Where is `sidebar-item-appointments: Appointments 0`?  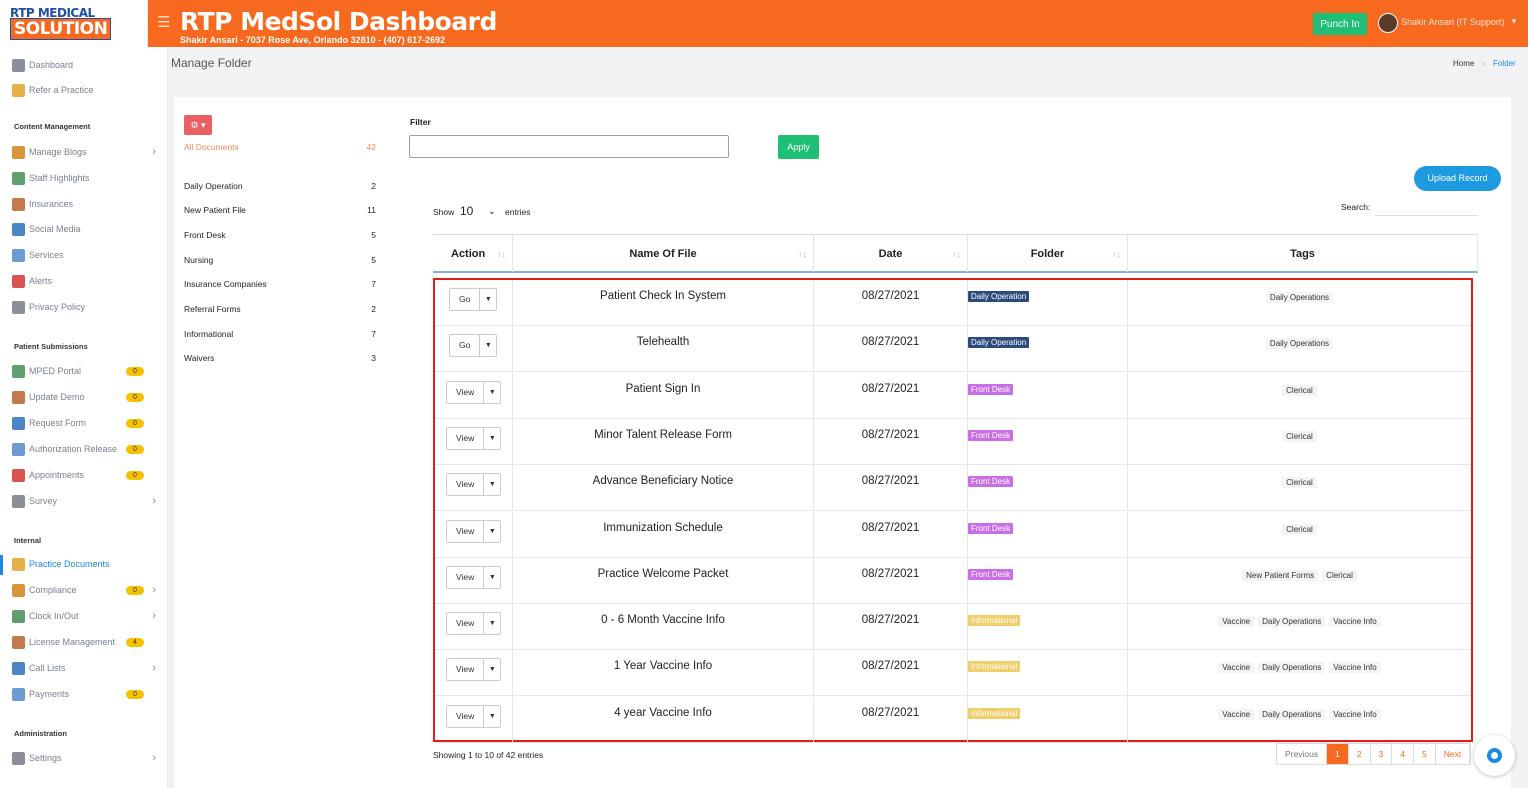 sidebar-item-appointments: Appointments 0 is located at coordinates (87, 475).